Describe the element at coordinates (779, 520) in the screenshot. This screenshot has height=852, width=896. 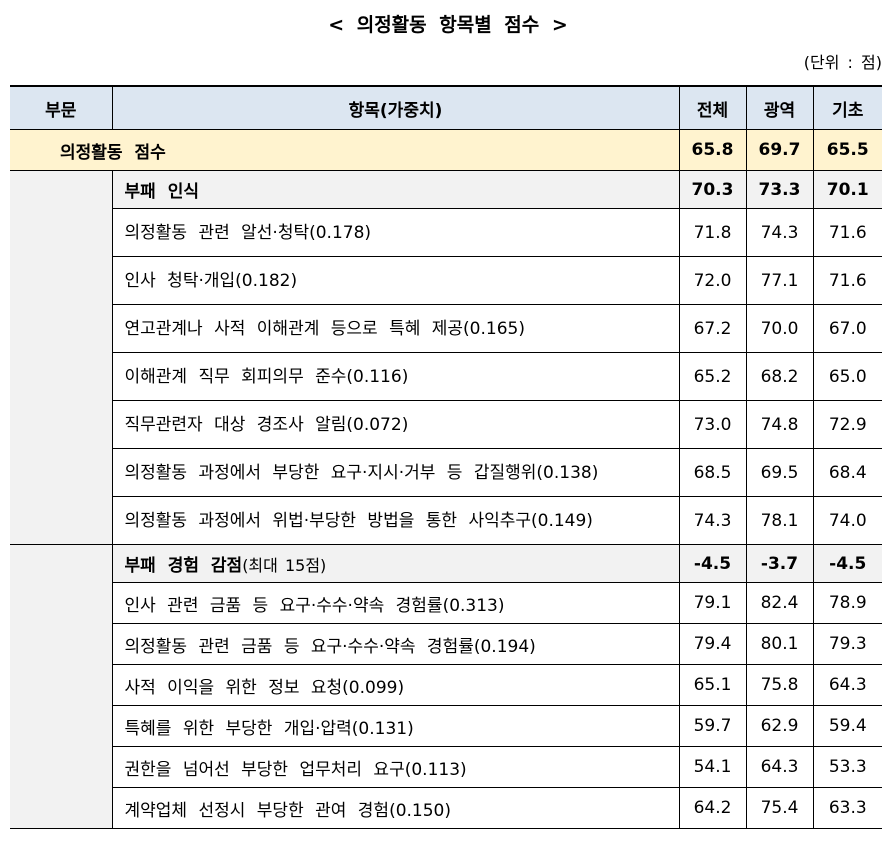
I see `item-regional: 78.1` at that location.